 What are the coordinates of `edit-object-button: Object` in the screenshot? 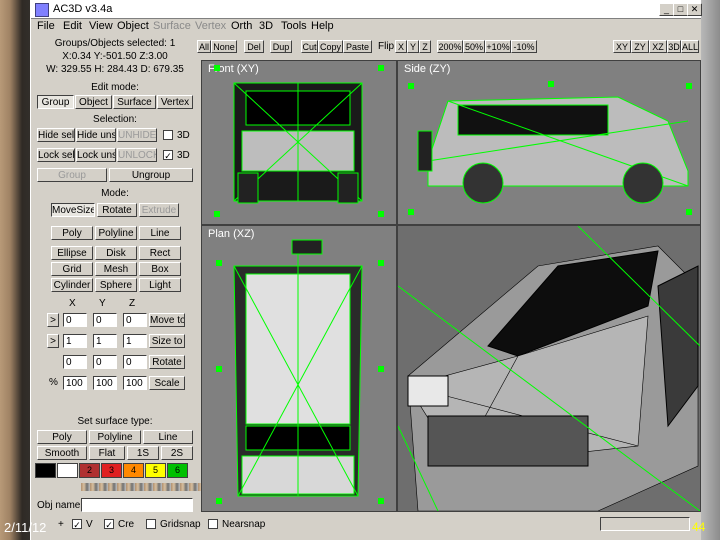 It's located at (93, 102).